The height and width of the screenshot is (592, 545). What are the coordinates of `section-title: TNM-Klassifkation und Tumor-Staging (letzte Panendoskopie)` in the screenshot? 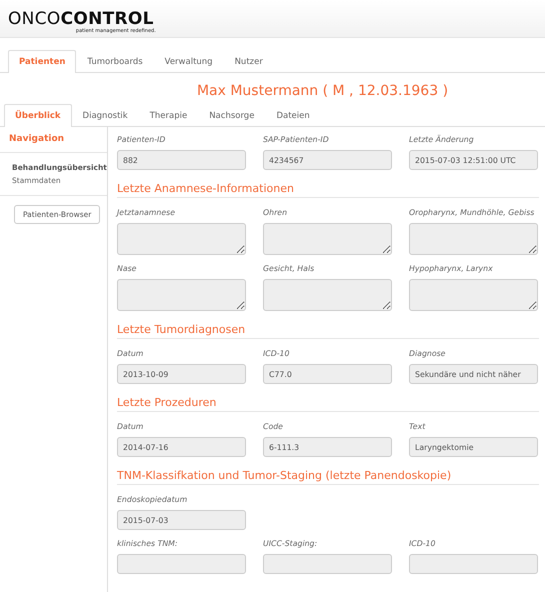 It's located at (328, 477).